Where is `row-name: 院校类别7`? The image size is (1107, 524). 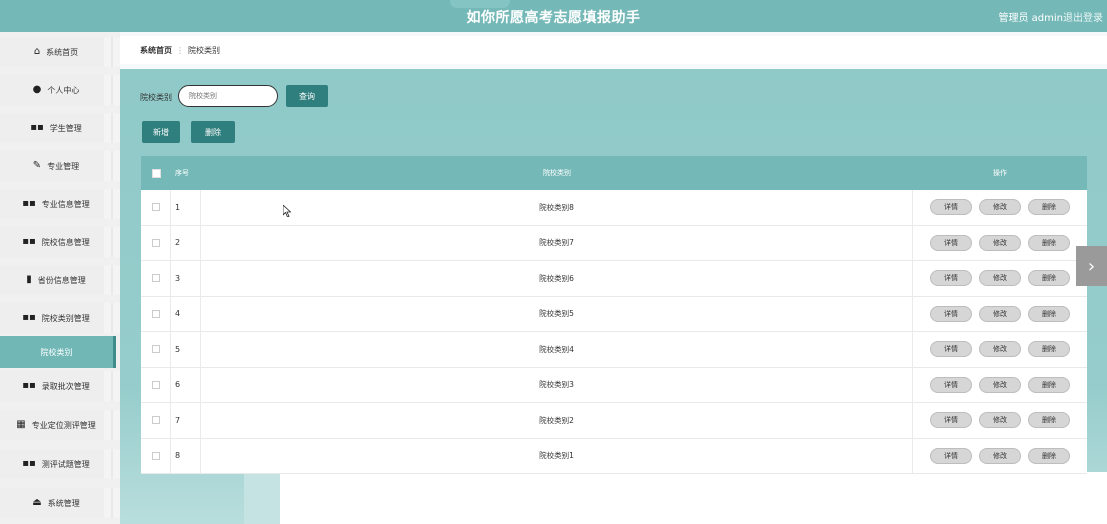 row-name: 院校类别7 is located at coordinates (557, 242).